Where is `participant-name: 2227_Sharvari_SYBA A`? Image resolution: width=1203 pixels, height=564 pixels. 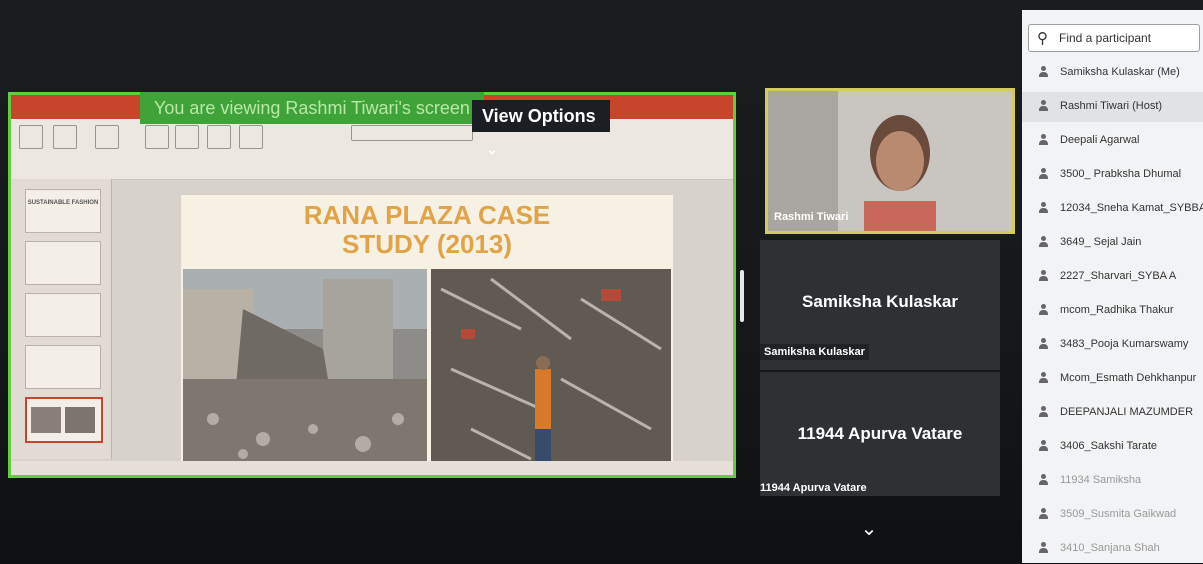 participant-name: 2227_Sharvari_SYBA A is located at coordinates (1118, 276).